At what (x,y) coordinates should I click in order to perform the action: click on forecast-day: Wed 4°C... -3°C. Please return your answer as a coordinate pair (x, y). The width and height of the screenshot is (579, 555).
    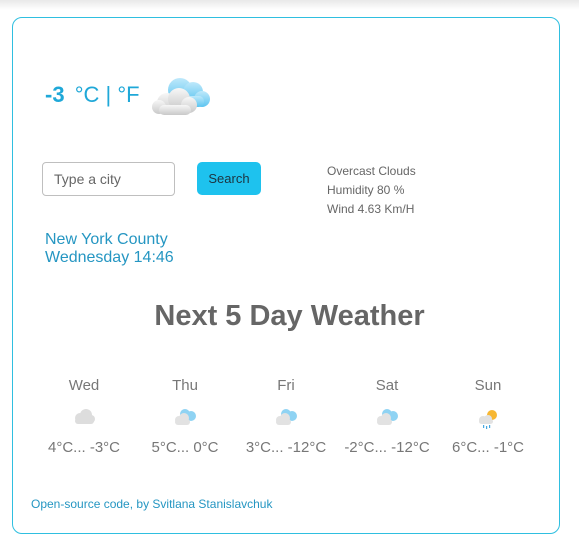
    Looking at the image, I should click on (84, 416).